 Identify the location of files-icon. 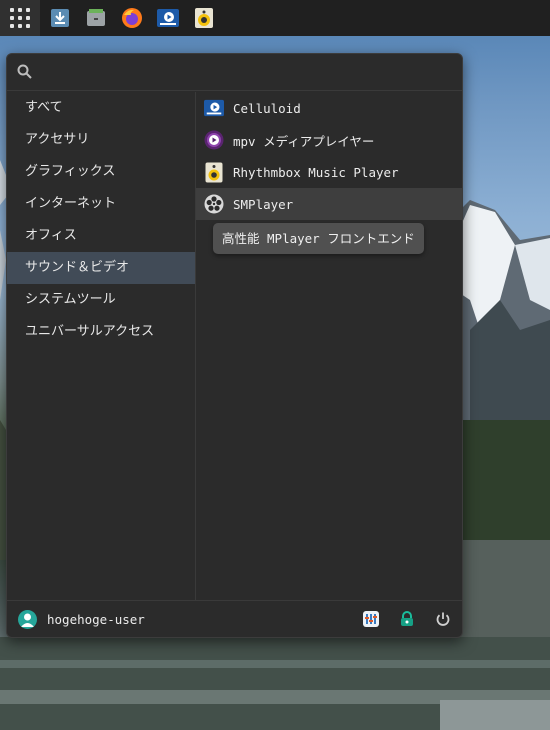
(96, 17).